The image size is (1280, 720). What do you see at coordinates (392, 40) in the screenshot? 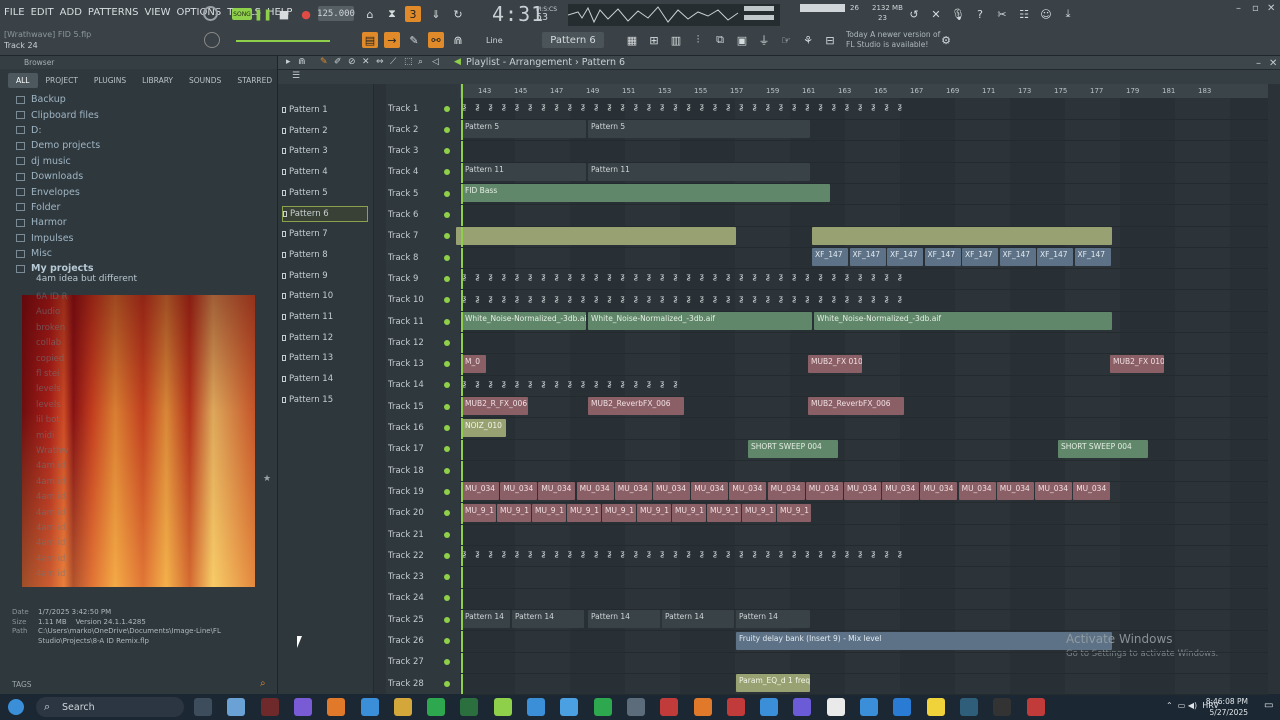
I see `arrow-icon: →` at bounding box center [392, 40].